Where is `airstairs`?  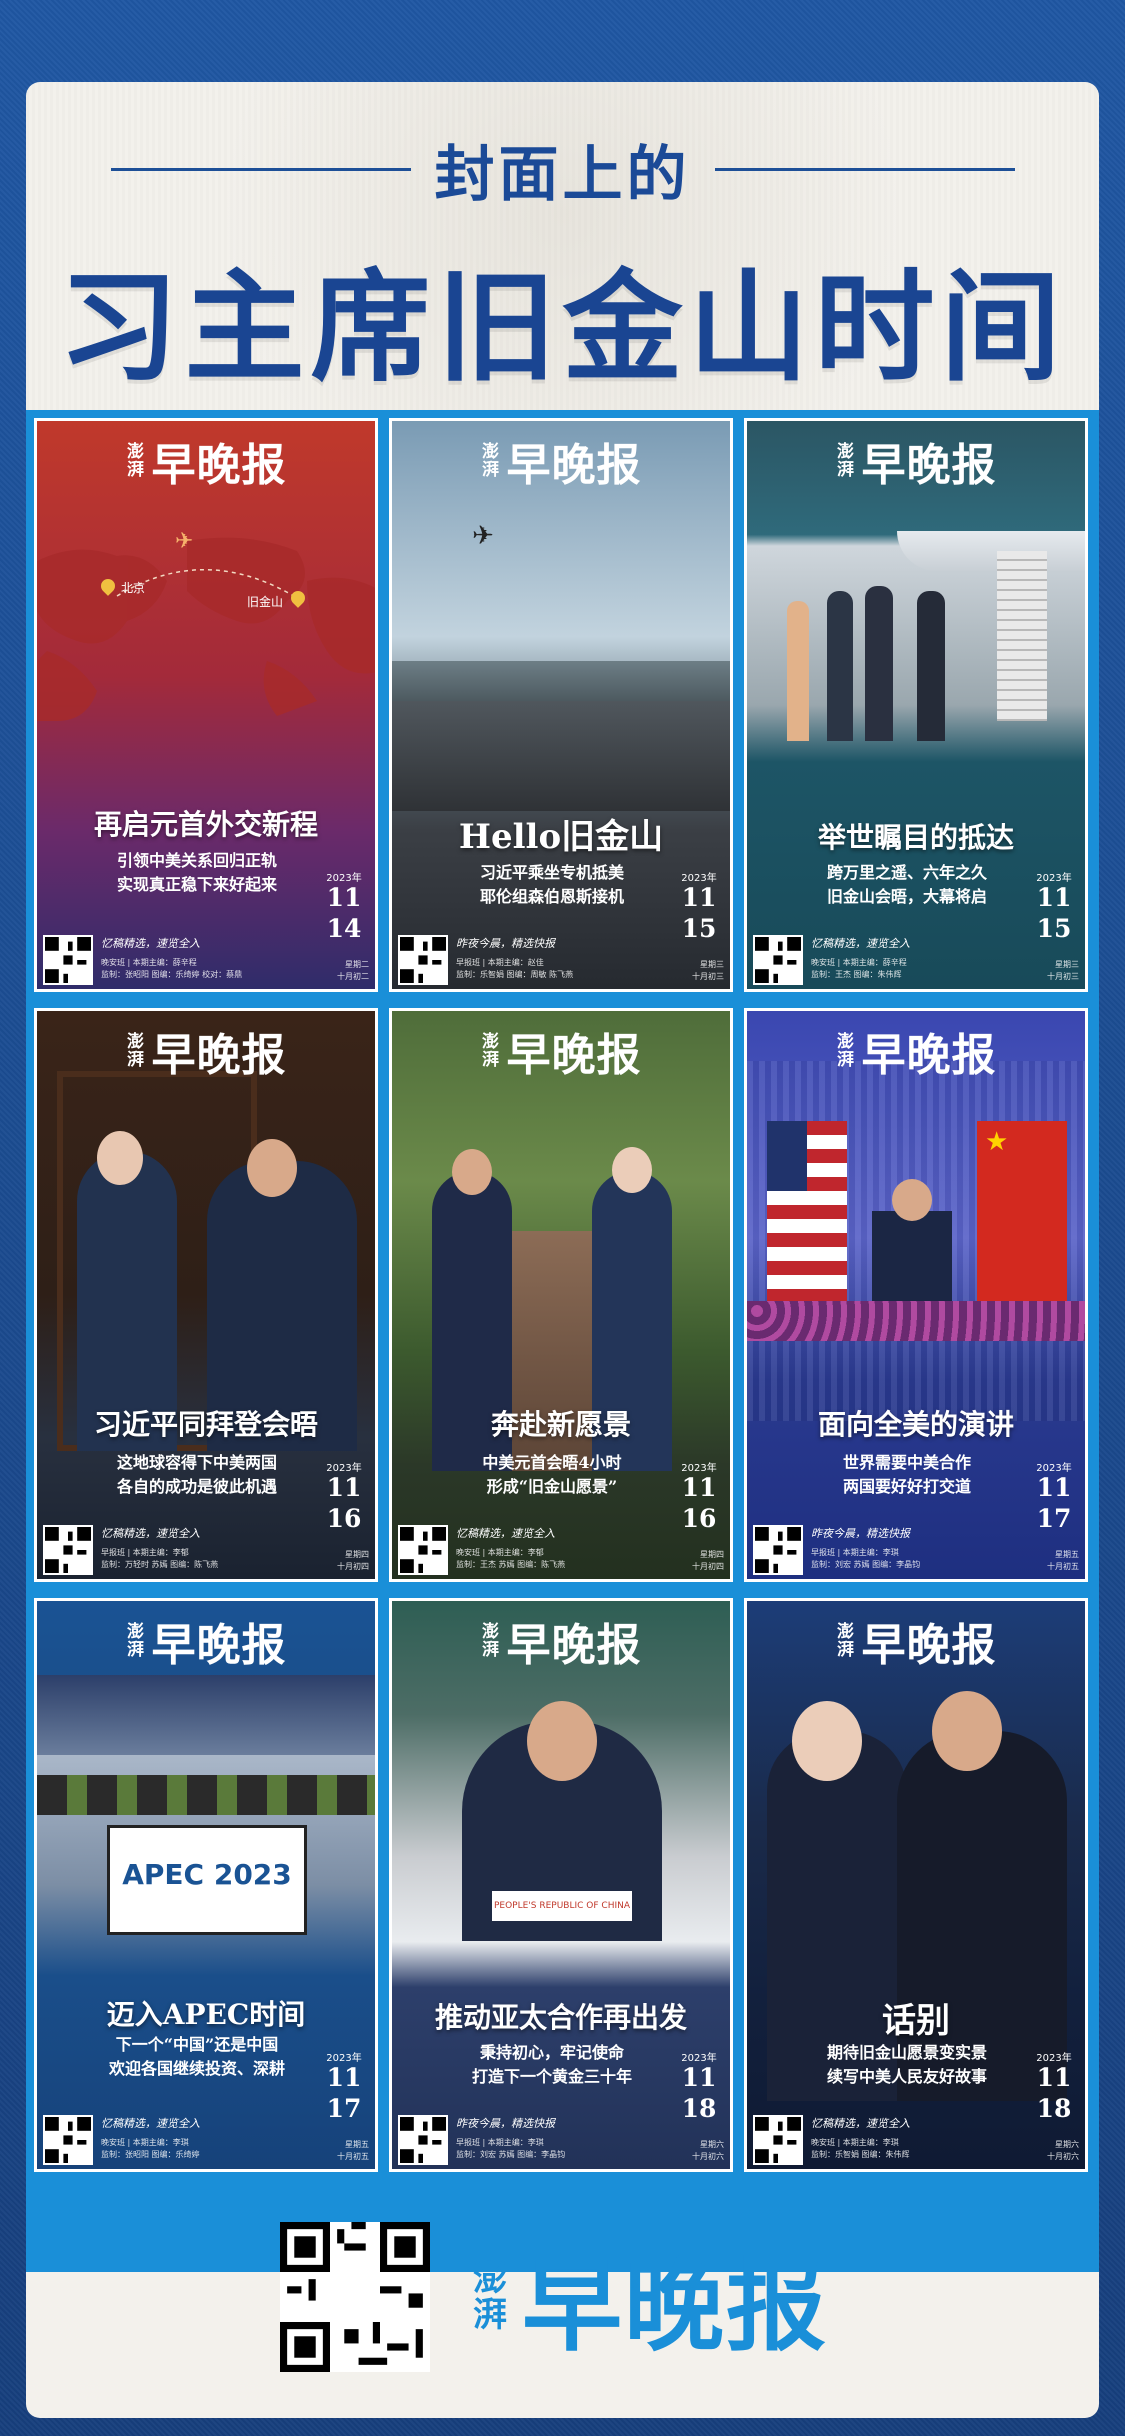
airstairs is located at coordinates (1022, 636).